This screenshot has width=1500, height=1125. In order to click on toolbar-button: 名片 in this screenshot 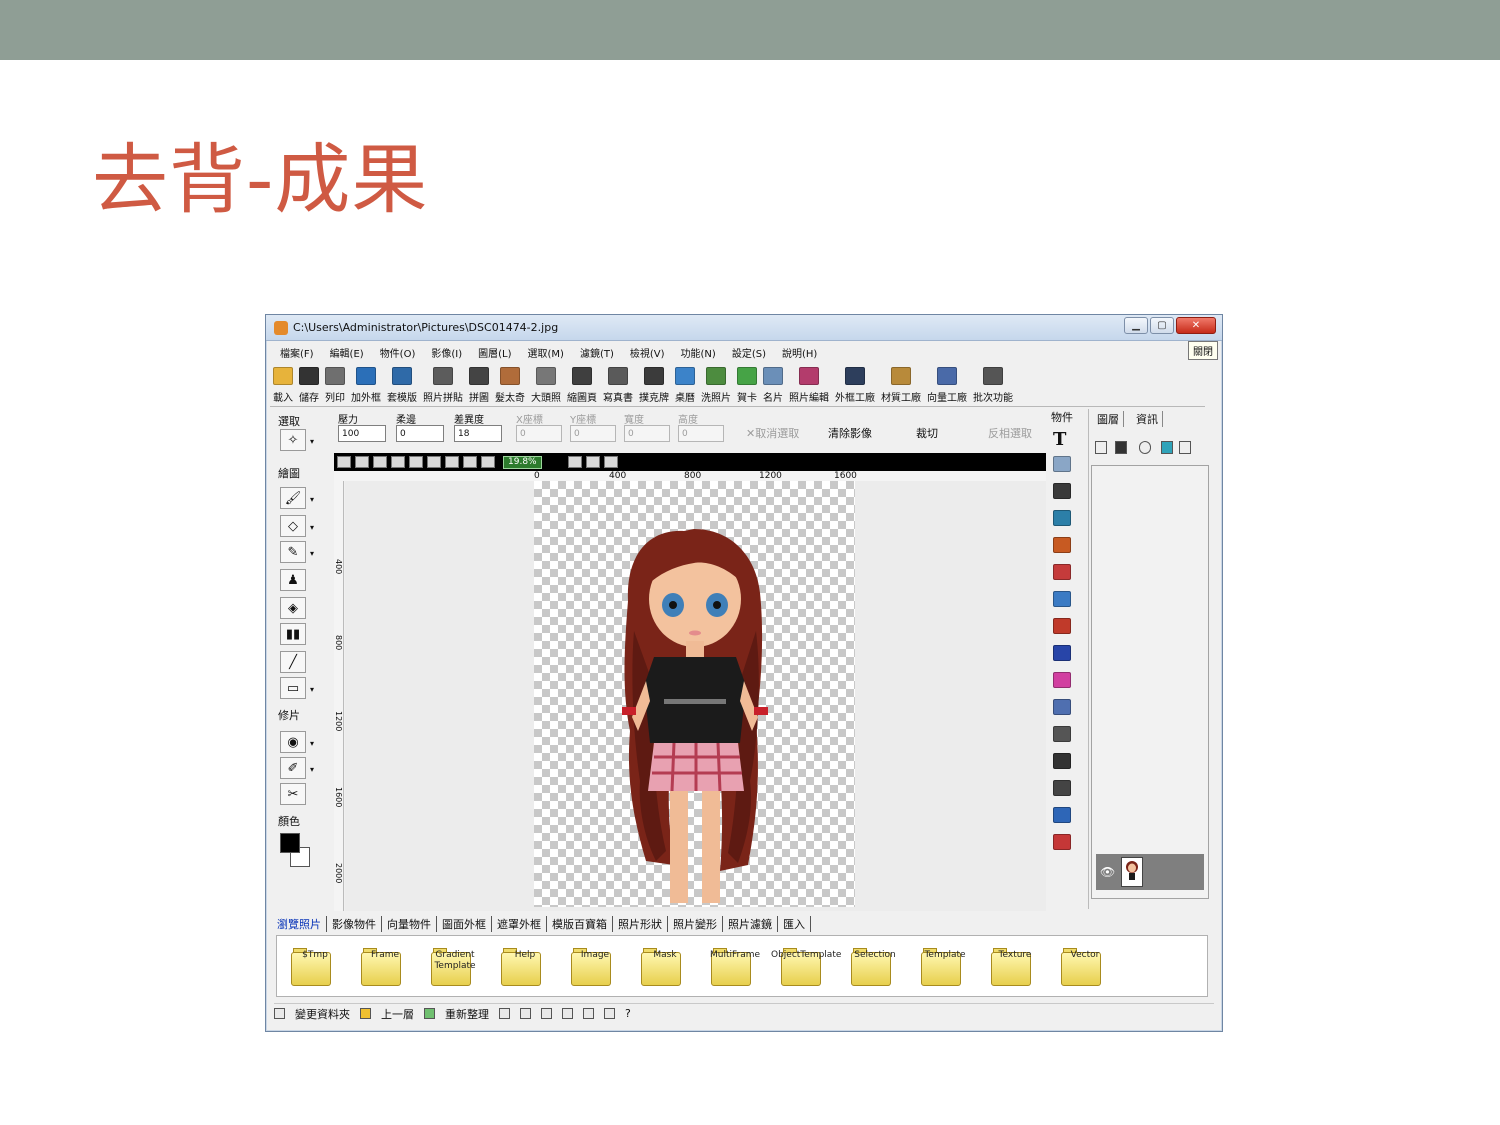, I will do `click(773, 385)`.